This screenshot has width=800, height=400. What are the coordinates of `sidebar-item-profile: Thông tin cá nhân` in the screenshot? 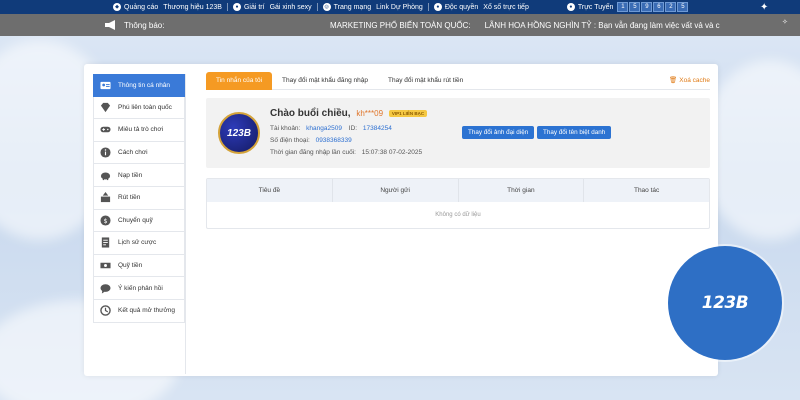 It's located at (139, 85).